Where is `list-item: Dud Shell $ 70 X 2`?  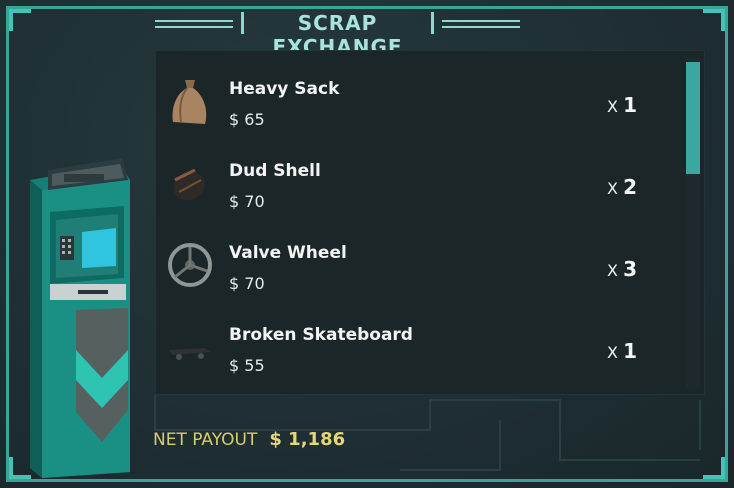 list-item: Dud Shell $ 70 X 2 is located at coordinates (430, 183).